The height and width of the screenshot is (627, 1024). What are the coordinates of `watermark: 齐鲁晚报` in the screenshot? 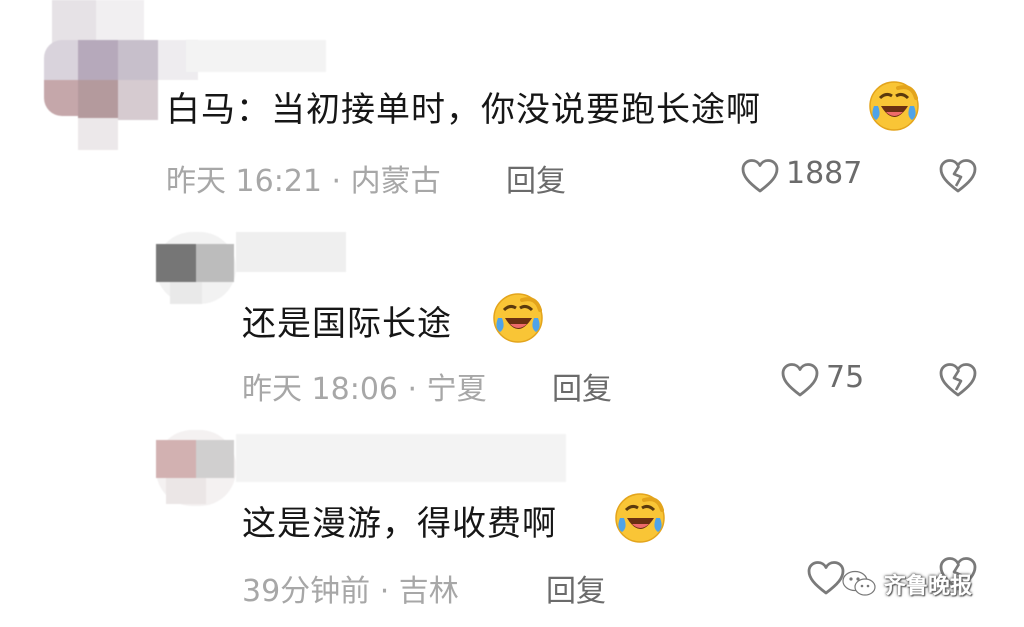 It's located at (932, 584).